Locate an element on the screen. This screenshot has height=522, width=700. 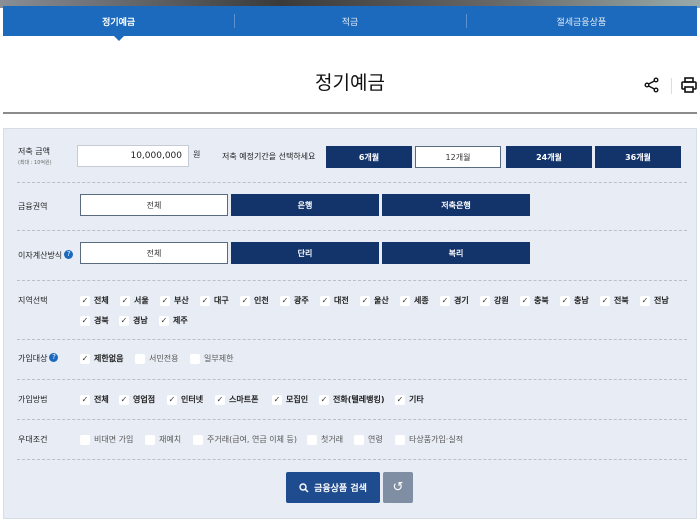
period-option-button: 12개월 is located at coordinates (458, 157).